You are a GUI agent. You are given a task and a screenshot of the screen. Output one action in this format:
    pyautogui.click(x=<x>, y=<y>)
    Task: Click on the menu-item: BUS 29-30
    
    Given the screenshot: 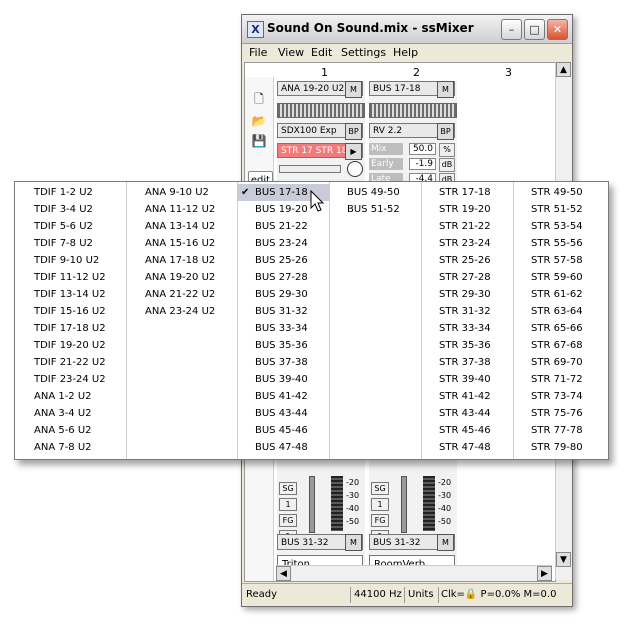 What is the action you would take?
    pyautogui.click(x=283, y=294)
    